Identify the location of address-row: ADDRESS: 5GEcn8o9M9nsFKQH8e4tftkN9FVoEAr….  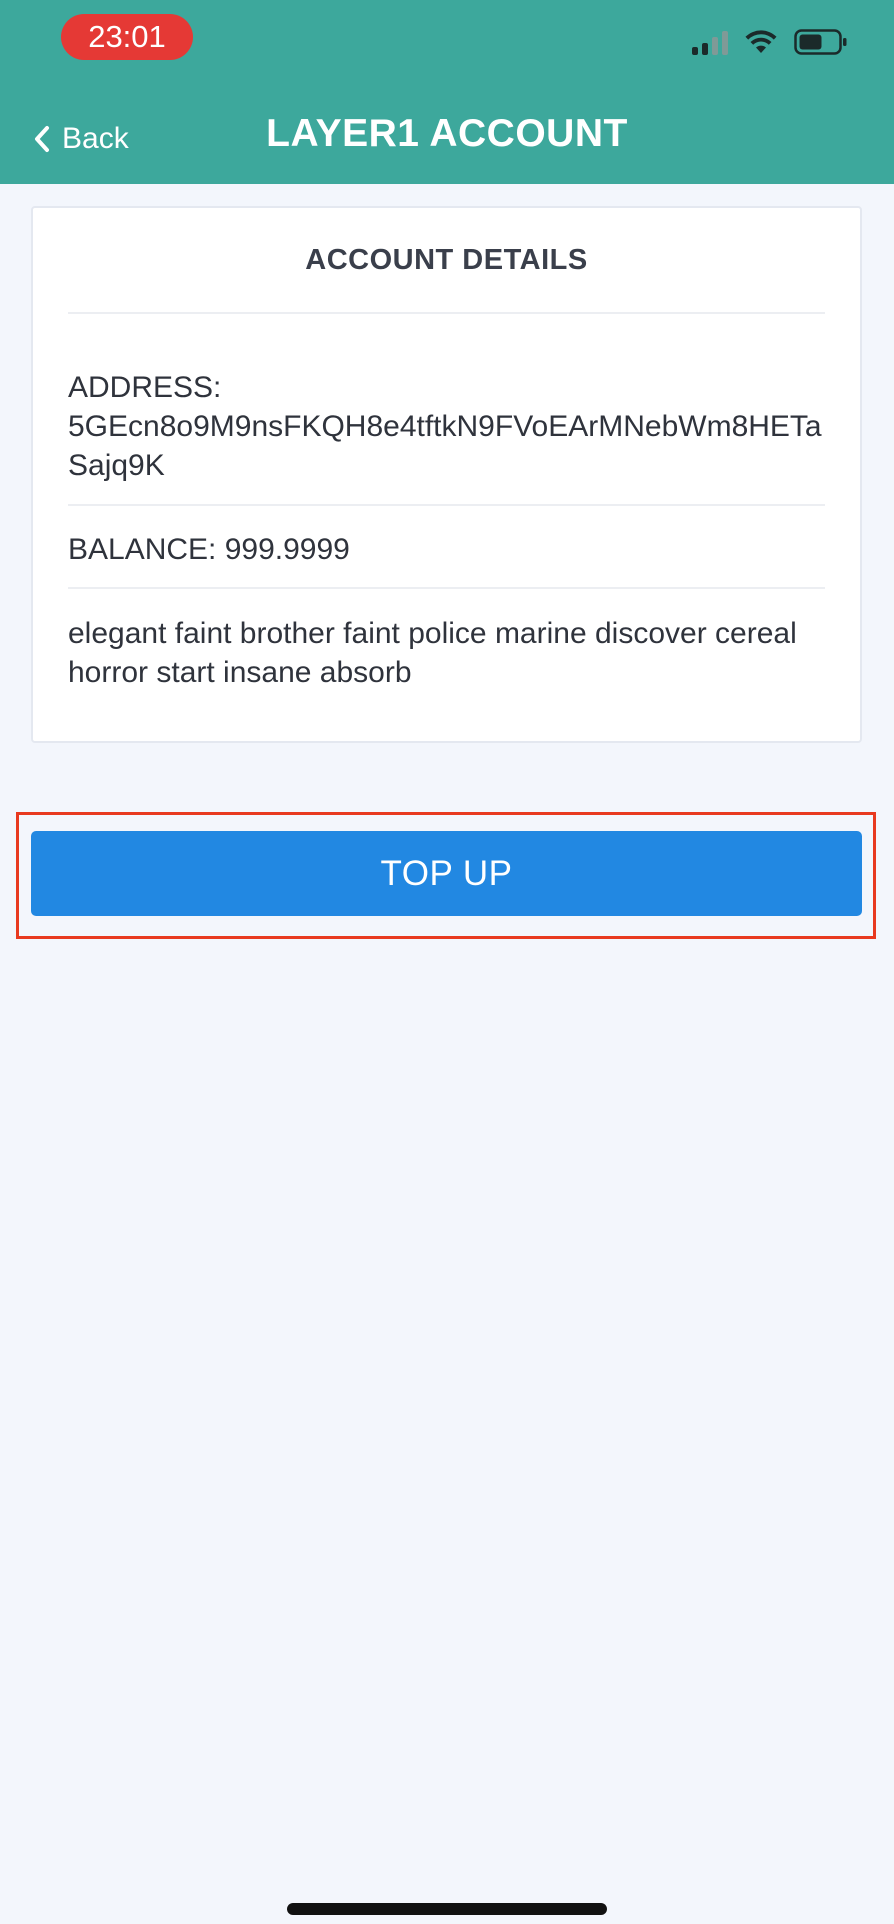
(449, 426).